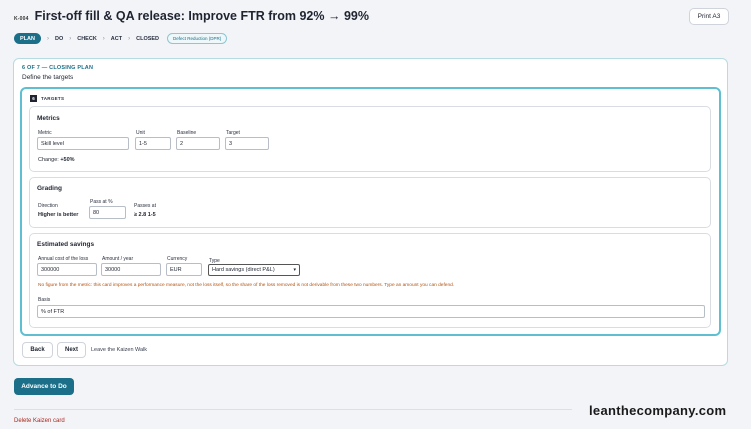 This screenshot has width=751, height=429. What do you see at coordinates (140, 133) in the screenshot?
I see `unit-label: Unit` at bounding box center [140, 133].